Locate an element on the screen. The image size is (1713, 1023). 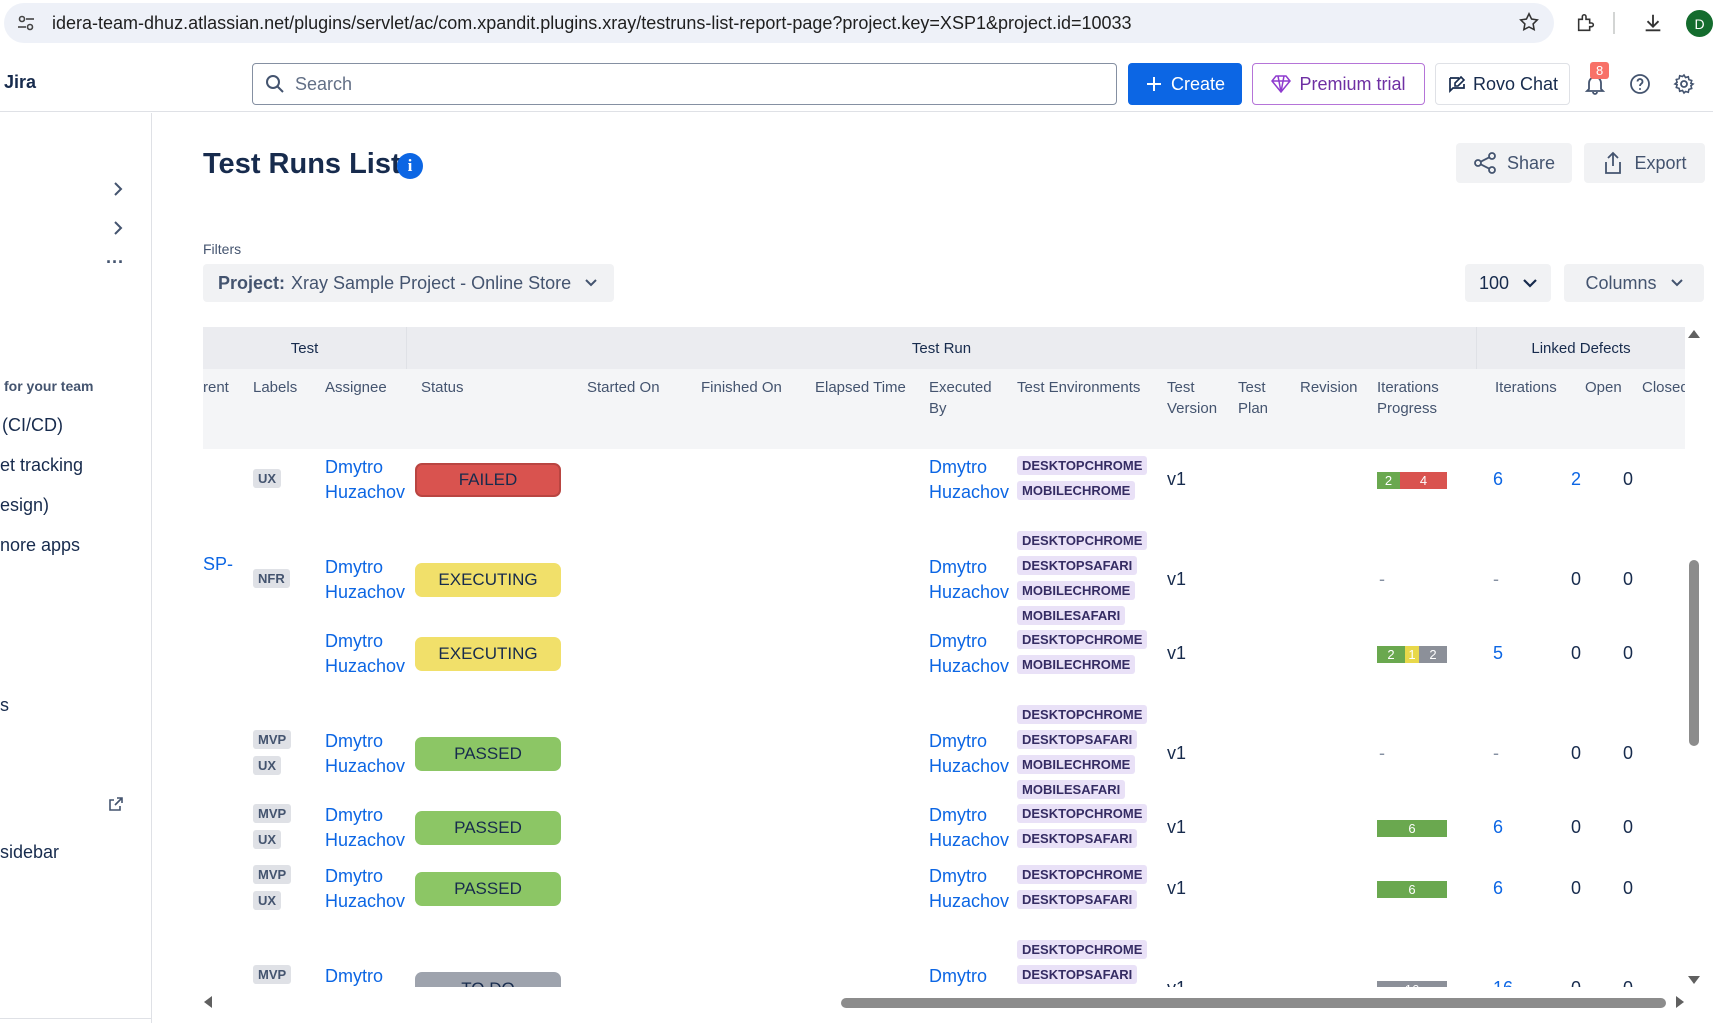
column-header-labels: Labels is located at coordinates (275, 387).